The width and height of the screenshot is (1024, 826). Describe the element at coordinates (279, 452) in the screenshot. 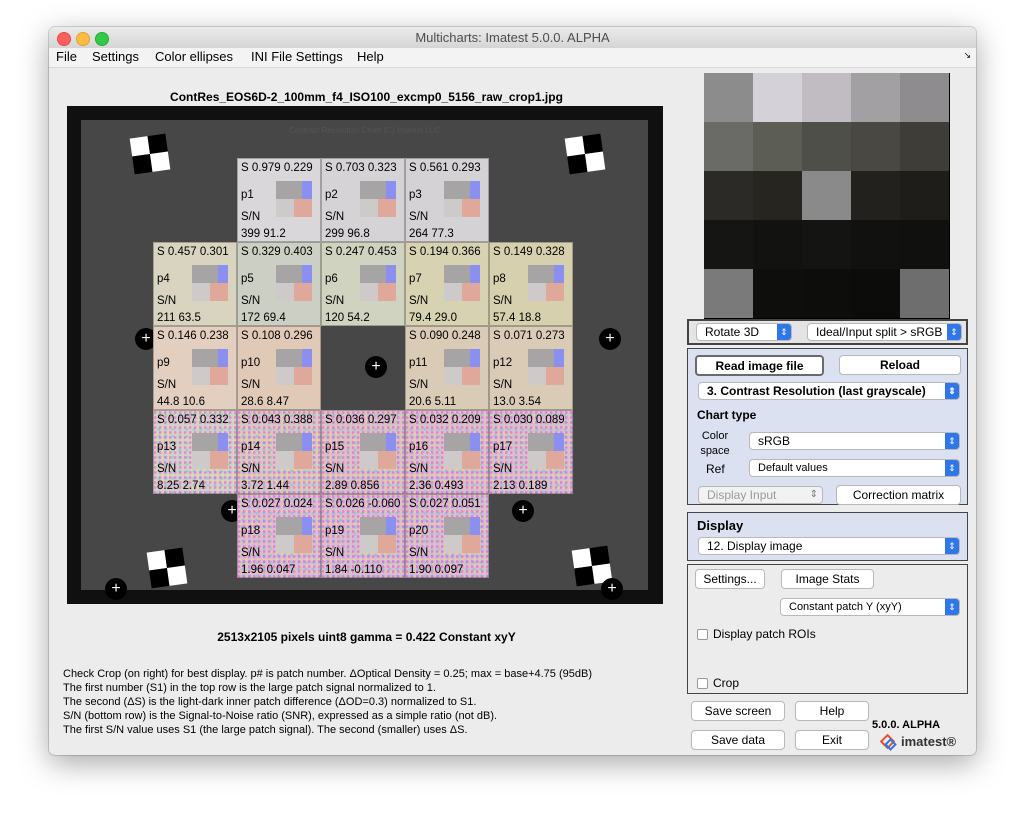

I see `chart-patch: S 0.043 0.388 p14 S/N 3.72 1.44` at that location.